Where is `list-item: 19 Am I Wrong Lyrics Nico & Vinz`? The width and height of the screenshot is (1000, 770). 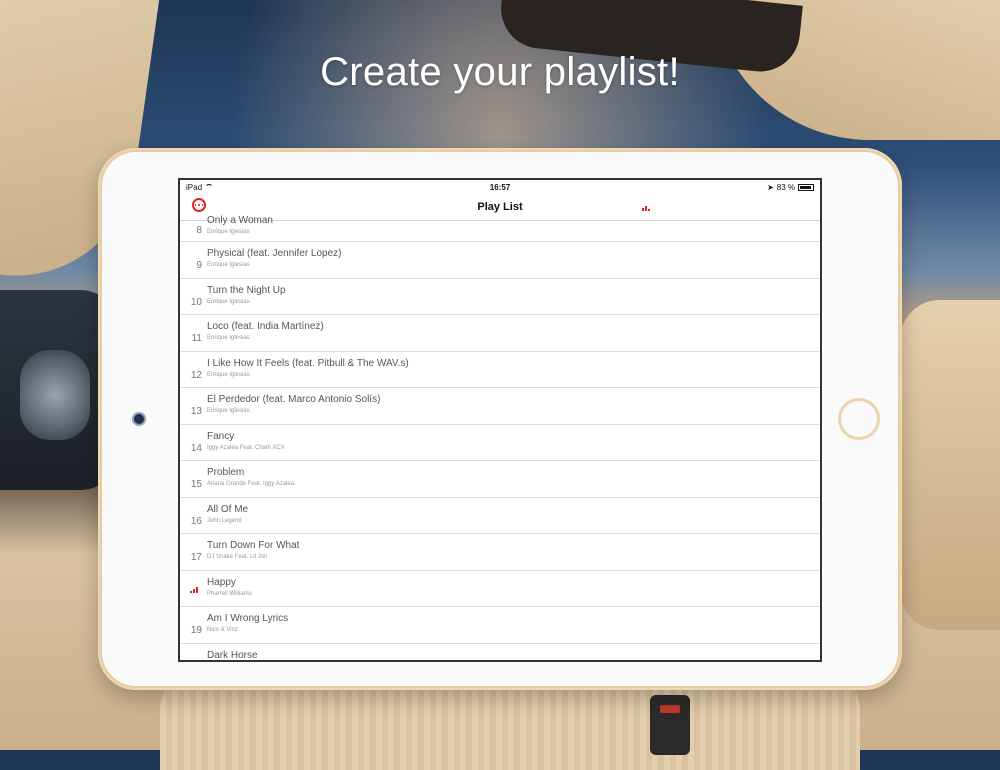
list-item: 19 Am I Wrong Lyrics Nico & Vinz is located at coordinates (500, 625).